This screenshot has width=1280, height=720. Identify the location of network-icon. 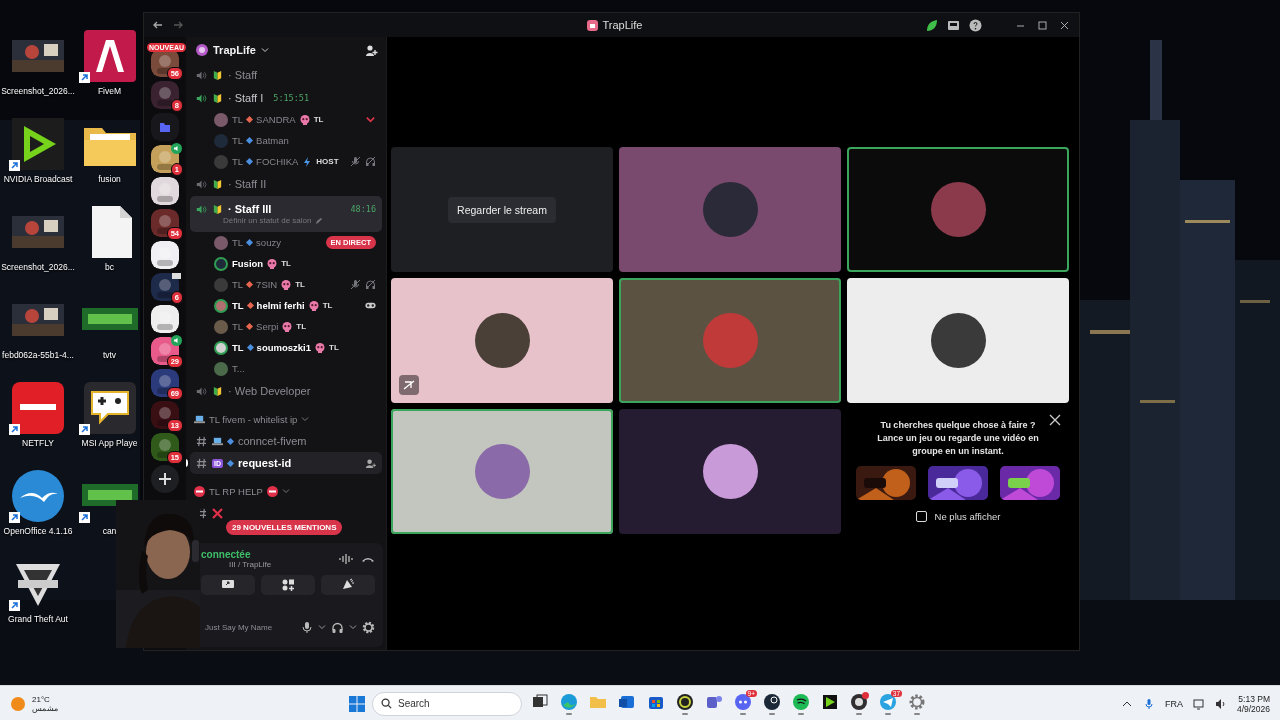
(1198, 703).